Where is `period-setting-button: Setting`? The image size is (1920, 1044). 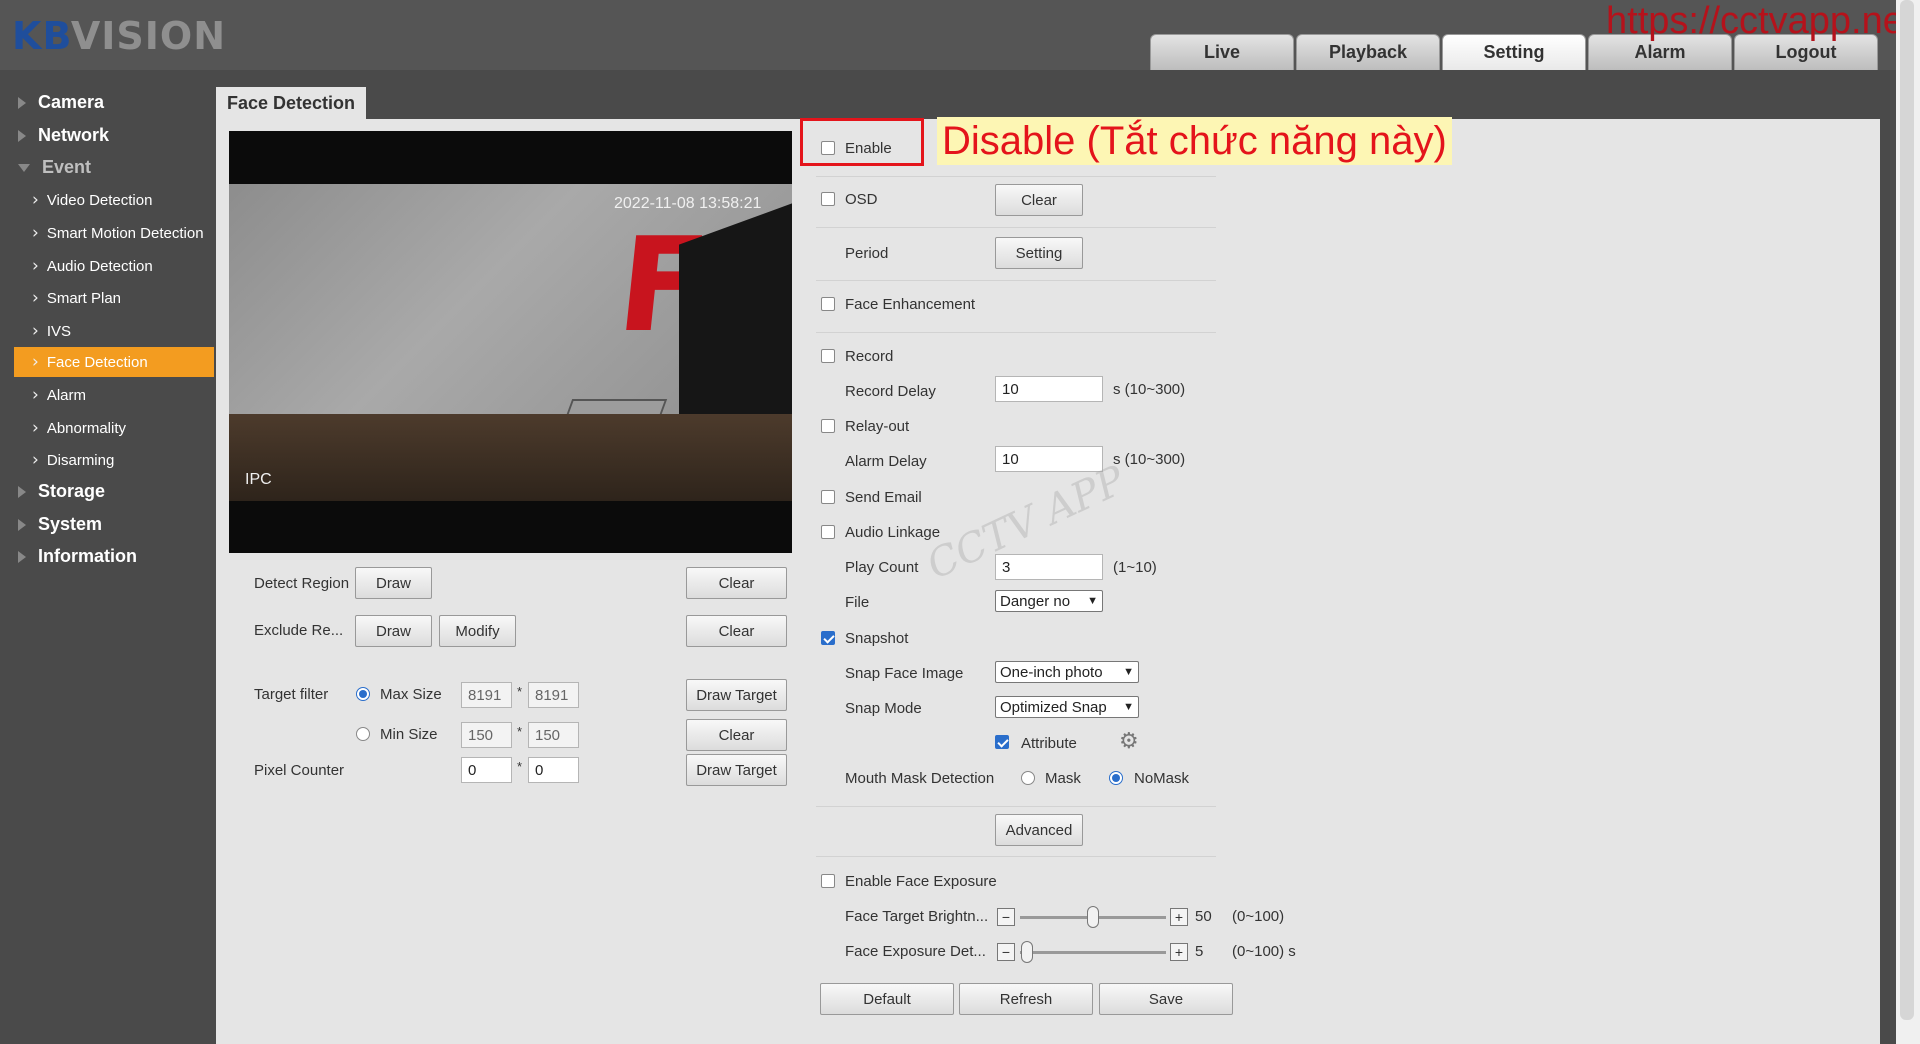
period-setting-button: Setting is located at coordinates (1039, 253).